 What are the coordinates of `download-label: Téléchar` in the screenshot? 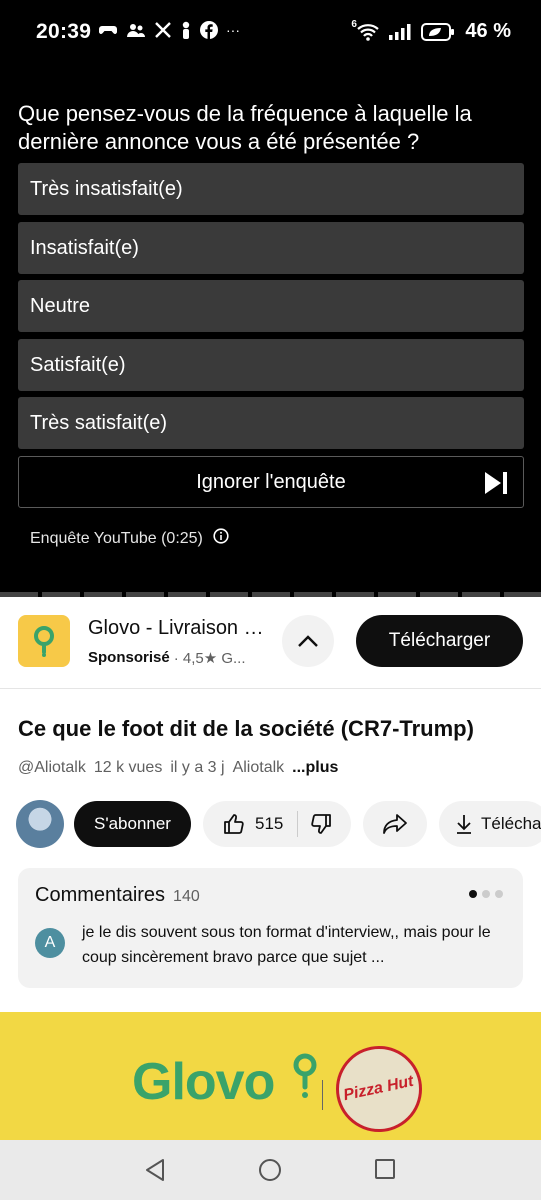 It's located at (511, 823).